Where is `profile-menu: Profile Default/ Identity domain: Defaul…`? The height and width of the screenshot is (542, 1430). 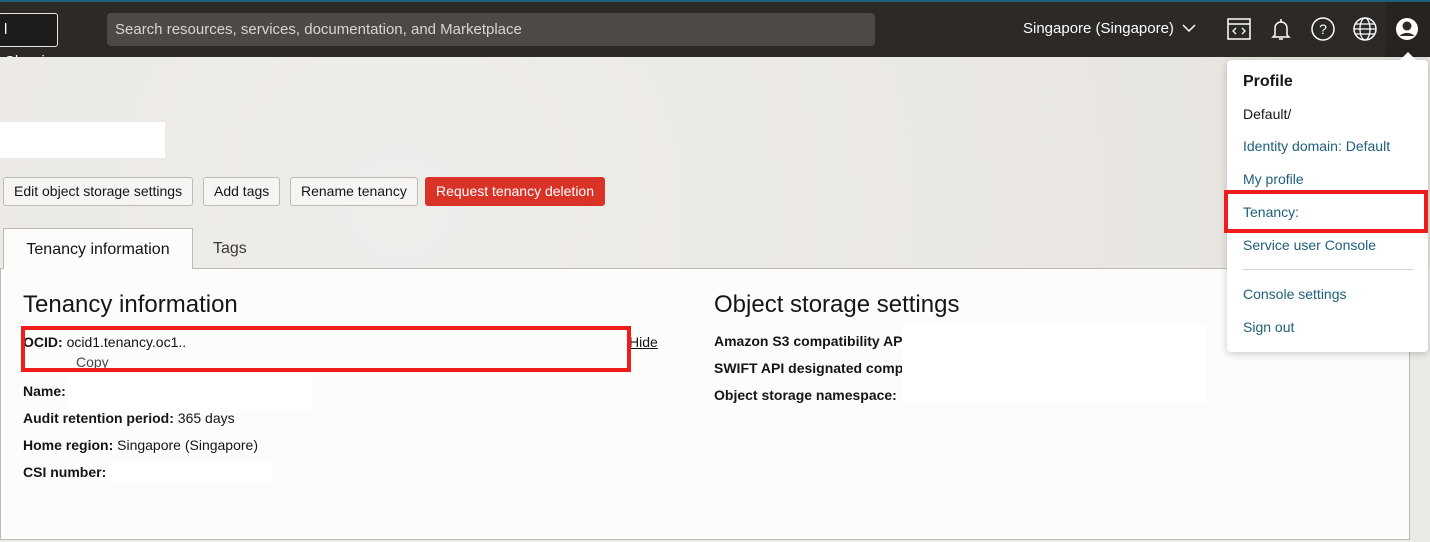 profile-menu: Profile Default/ Identity domain: Defaul… is located at coordinates (1326, 202).